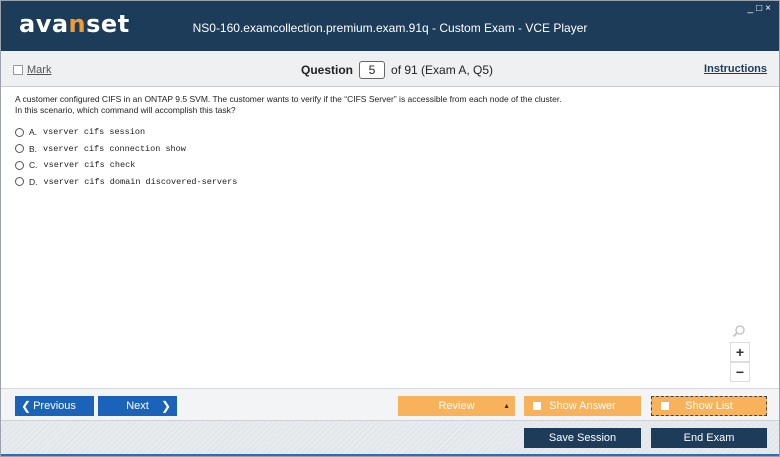 The width and height of the screenshot is (780, 457). Describe the element at coordinates (709, 438) in the screenshot. I see `end-exam-button: End Exam` at that location.